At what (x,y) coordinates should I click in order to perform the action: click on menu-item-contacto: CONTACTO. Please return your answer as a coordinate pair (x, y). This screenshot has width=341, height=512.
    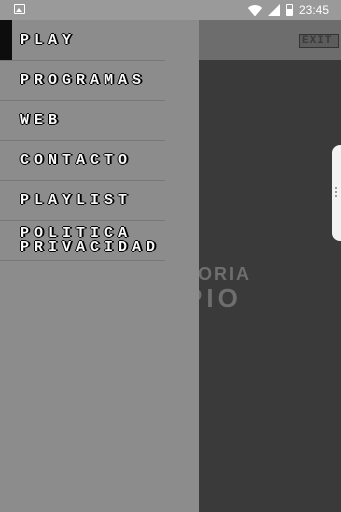
    Looking at the image, I should click on (99, 160).